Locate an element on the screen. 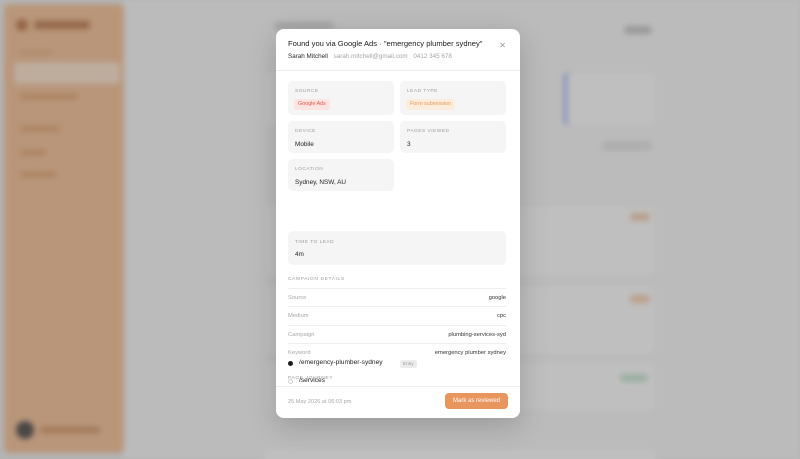 The width and height of the screenshot is (800, 459). journey-item: /emergency-plumber-sydney Entry is located at coordinates (388, 364).